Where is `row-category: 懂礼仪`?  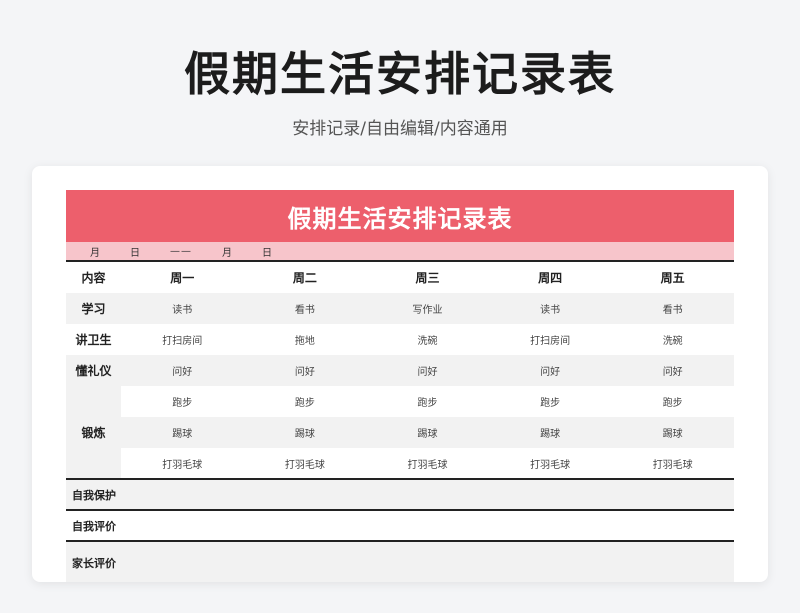
row-category: 懂礼仪 is located at coordinates (93, 370).